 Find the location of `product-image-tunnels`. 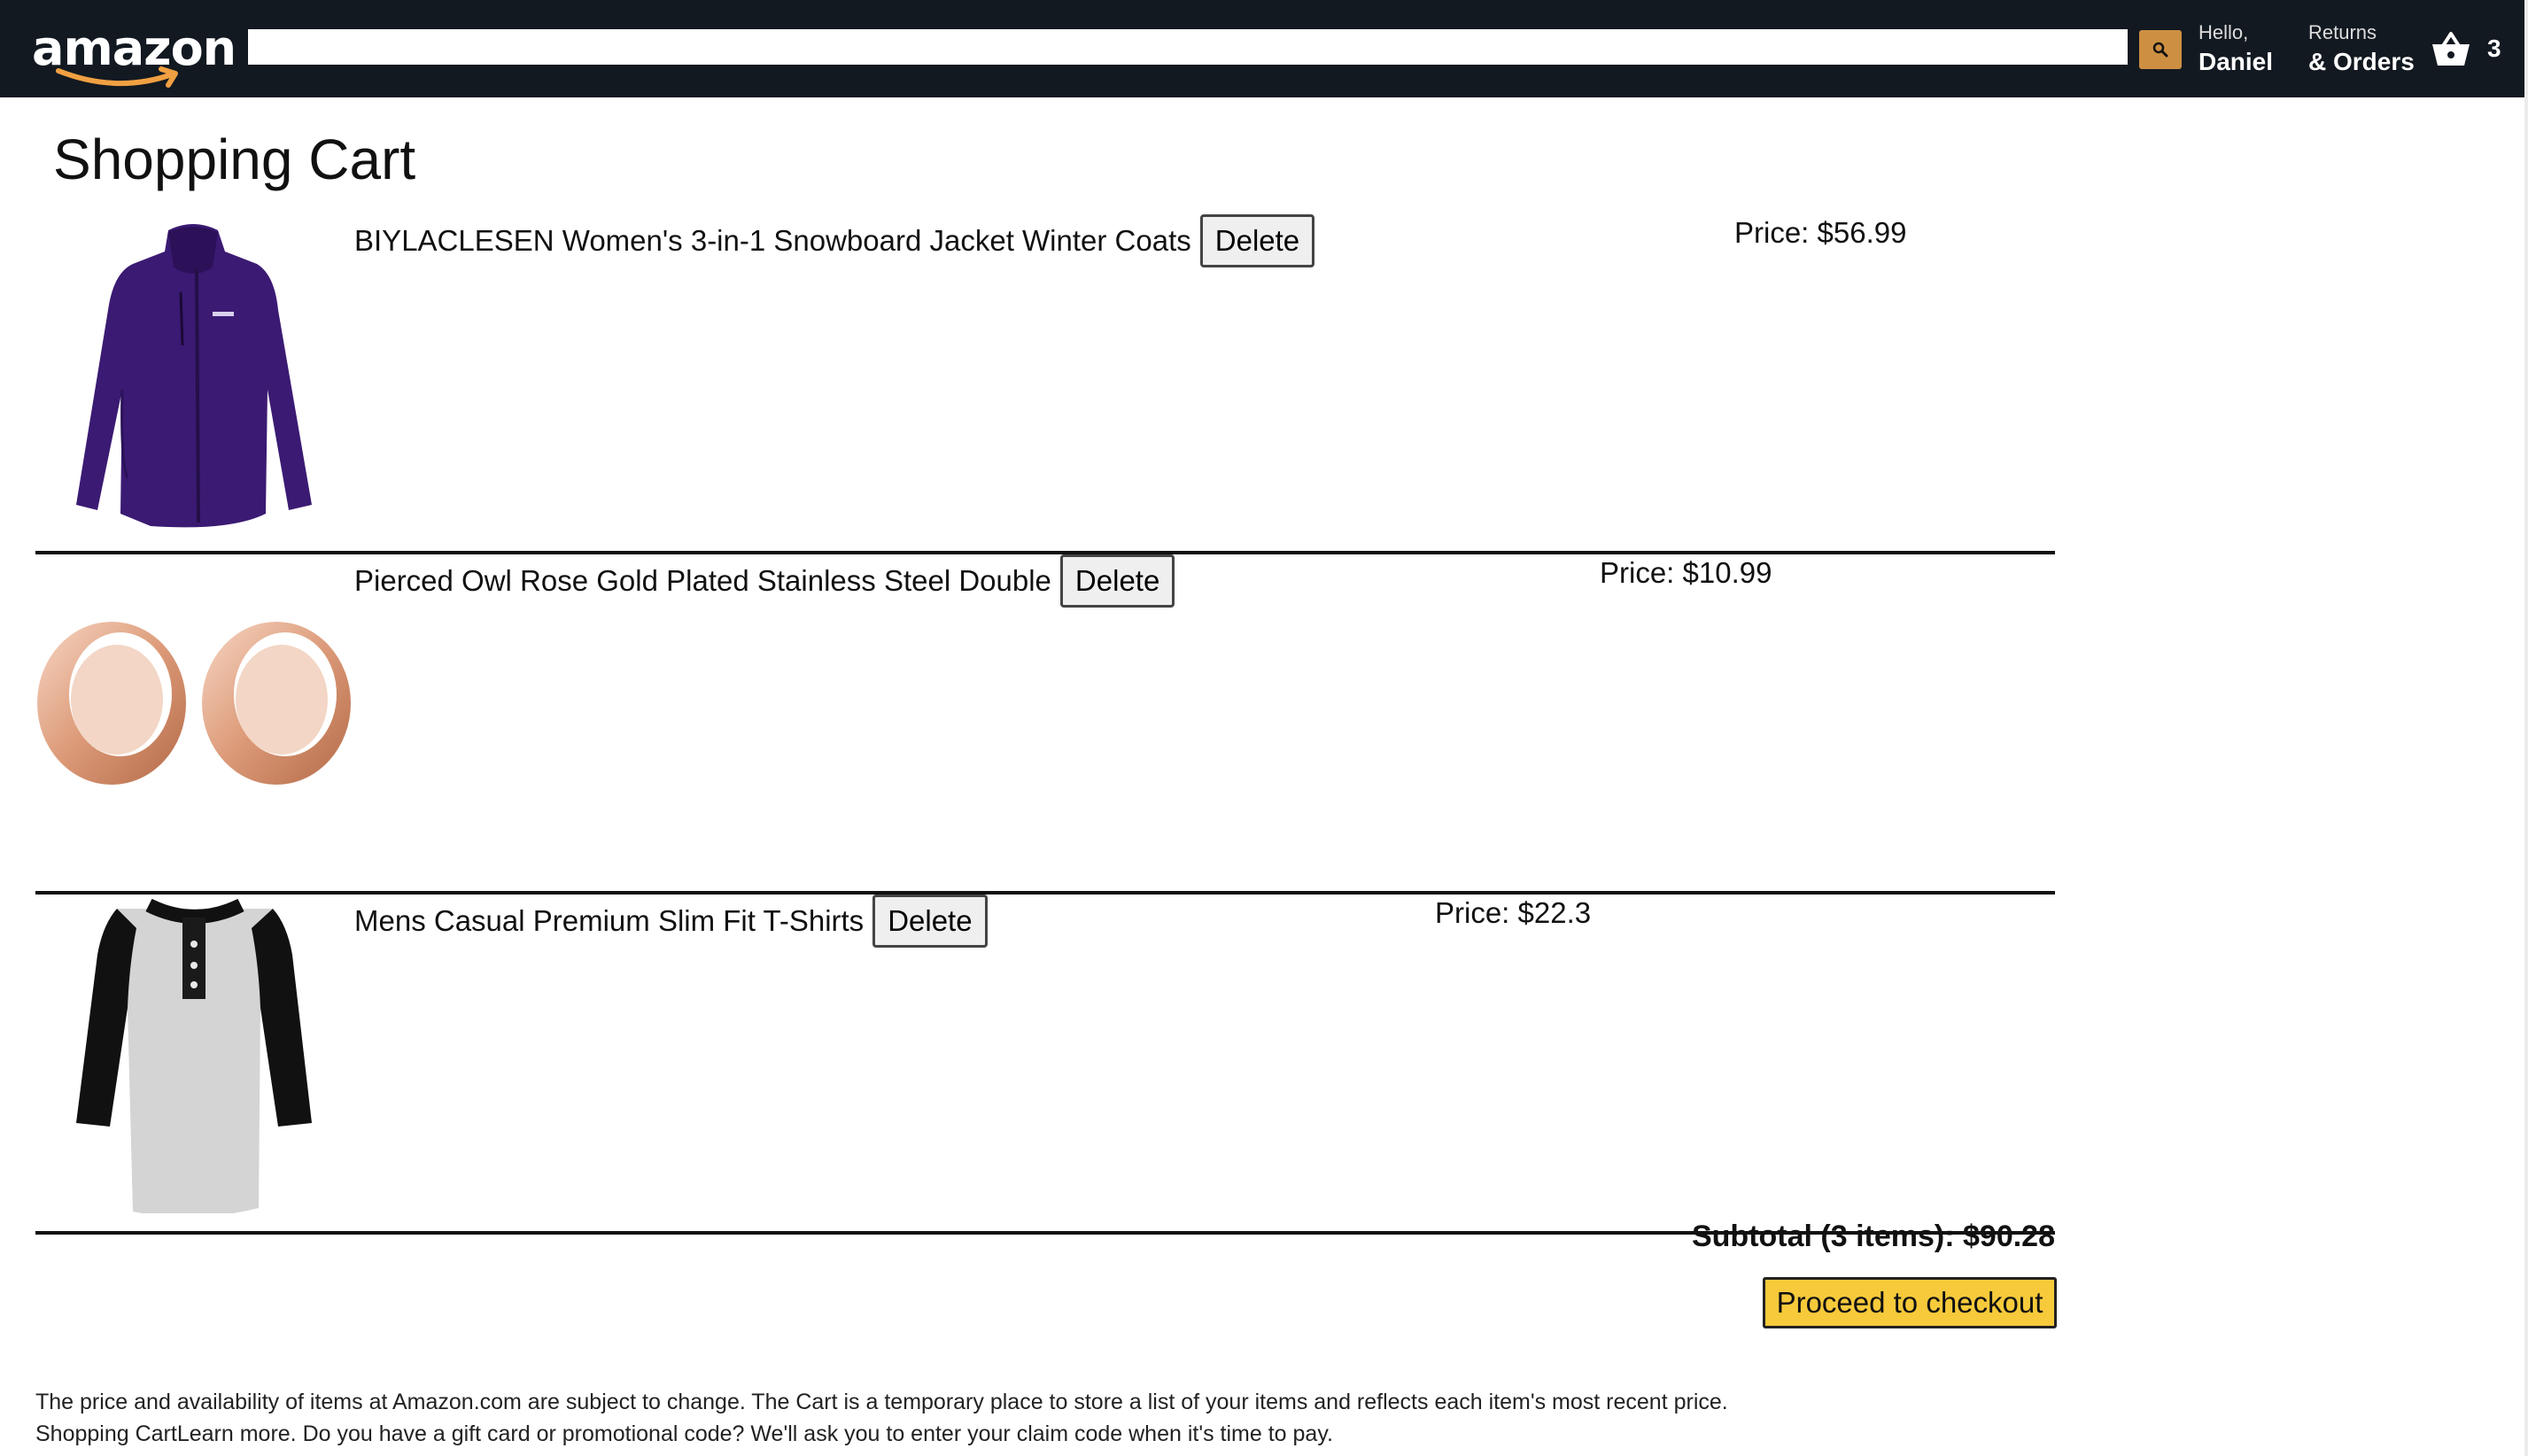

product-image-tunnels is located at coordinates (194, 713).